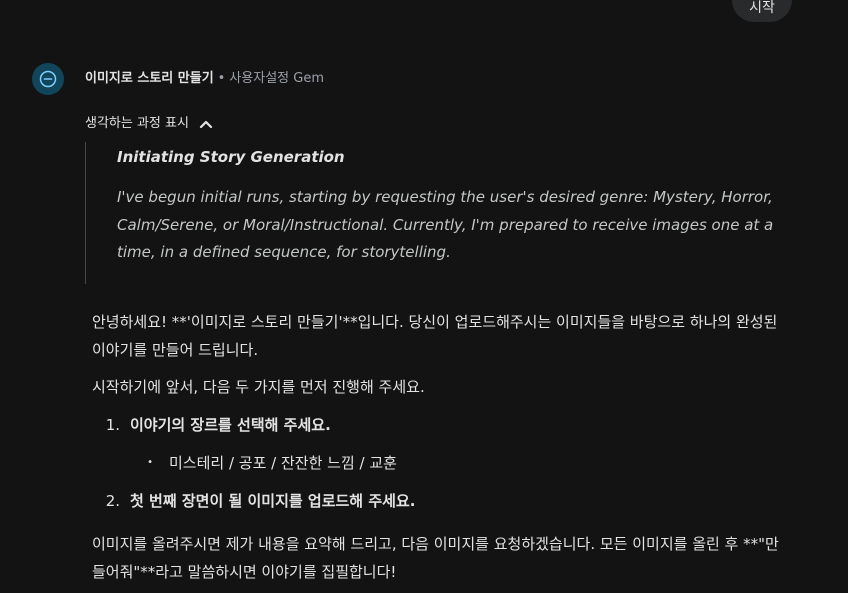 The image size is (848, 593). What do you see at coordinates (258, 387) in the screenshot?
I see `response-lead: 시작하기에 앞서, 다음 두 가지를 먼저 진행해 주세요.` at bounding box center [258, 387].